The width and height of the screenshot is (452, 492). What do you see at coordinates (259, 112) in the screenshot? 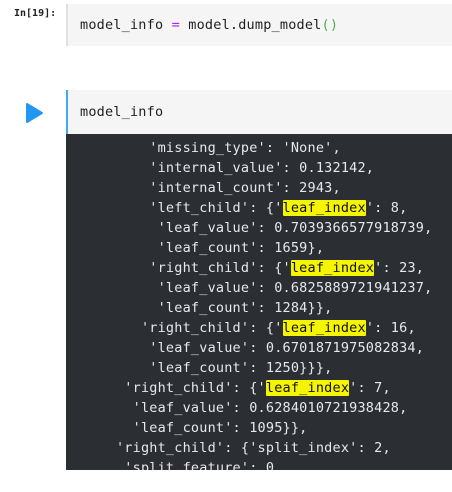
I see `code-cell-2: model_info` at bounding box center [259, 112].